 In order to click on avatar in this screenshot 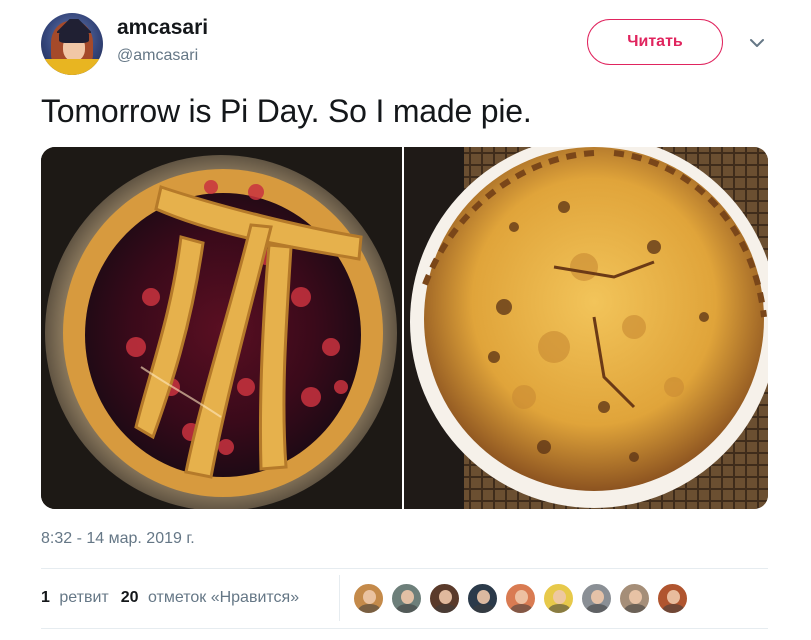, I will do `click(72, 44)`.